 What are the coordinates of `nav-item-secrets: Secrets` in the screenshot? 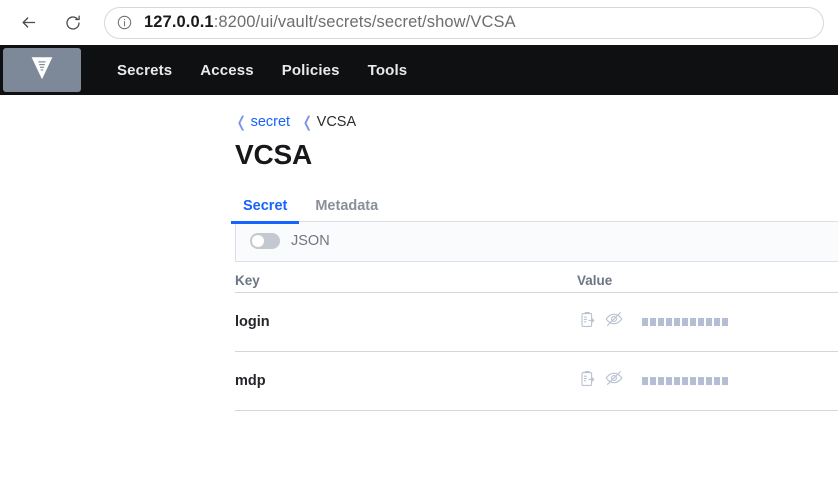 It's located at (144, 70).